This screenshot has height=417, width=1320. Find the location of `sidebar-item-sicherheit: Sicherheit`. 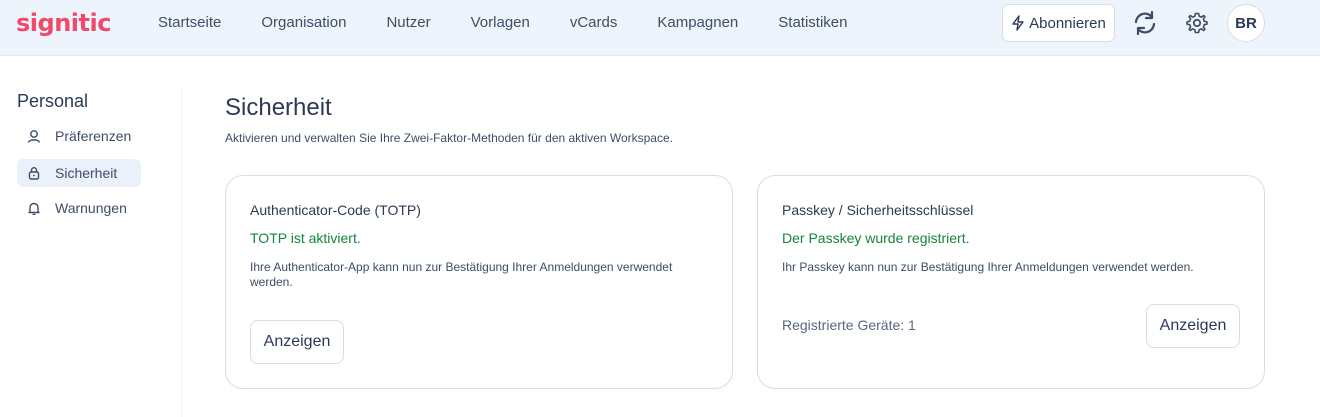

sidebar-item-sicherheit: Sicherheit is located at coordinates (79, 173).